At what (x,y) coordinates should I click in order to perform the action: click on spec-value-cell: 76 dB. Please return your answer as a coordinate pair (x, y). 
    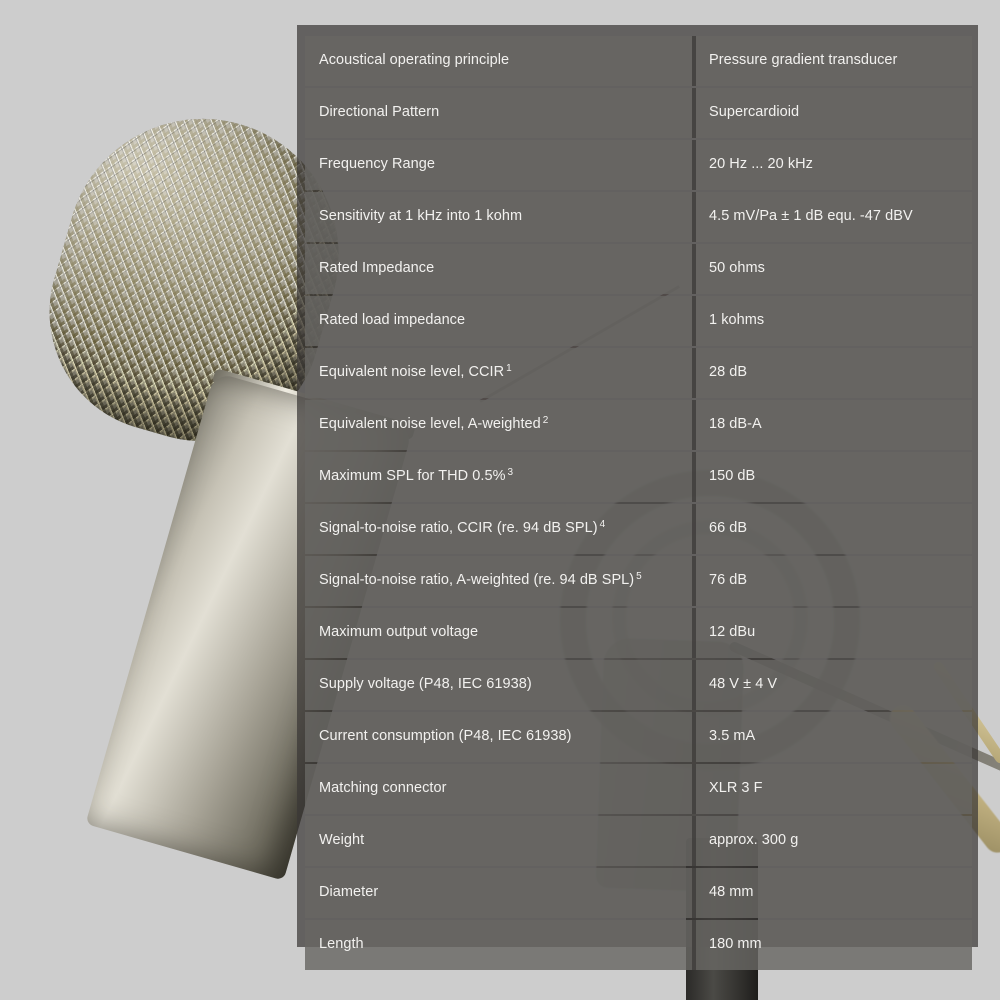
    Looking at the image, I should click on (833, 581).